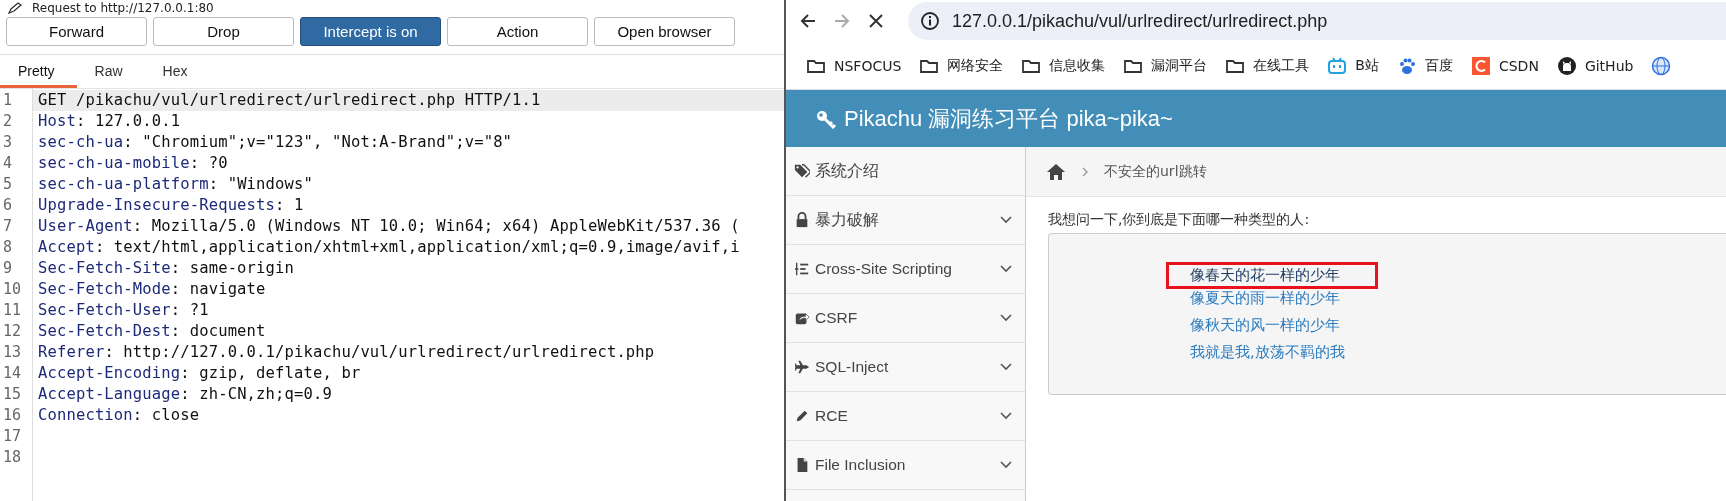 The image size is (1726, 501). I want to click on bookmark: 百度, so click(1438, 65).